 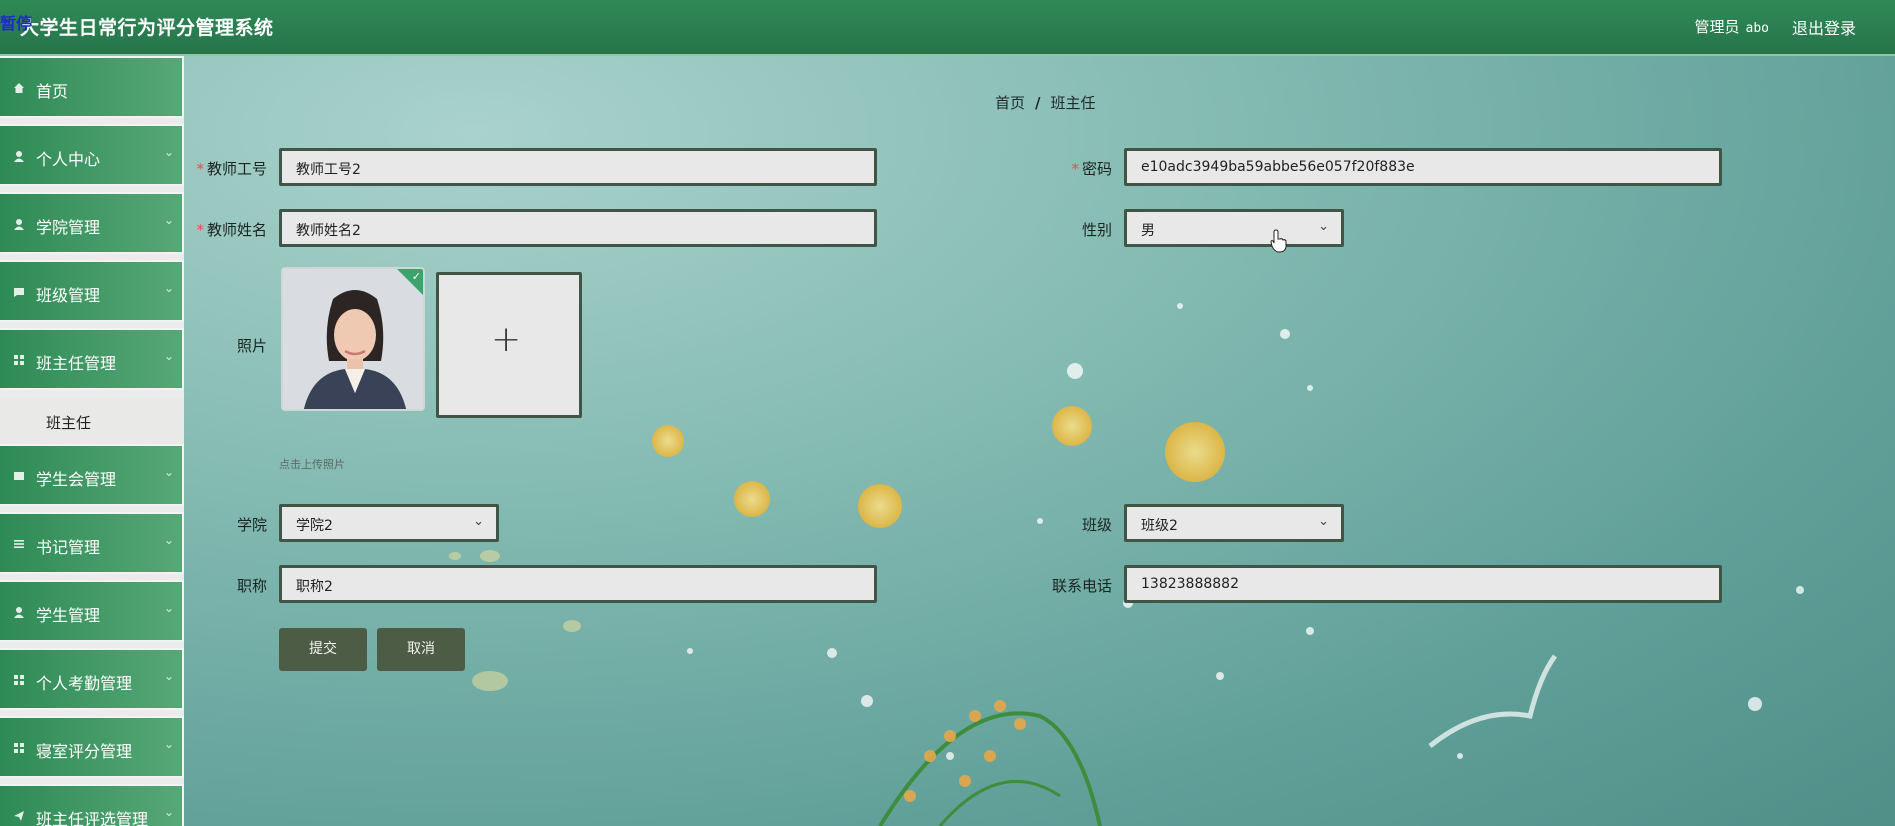 I want to click on college-select: 学院2 ⌄, so click(x=389, y=523).